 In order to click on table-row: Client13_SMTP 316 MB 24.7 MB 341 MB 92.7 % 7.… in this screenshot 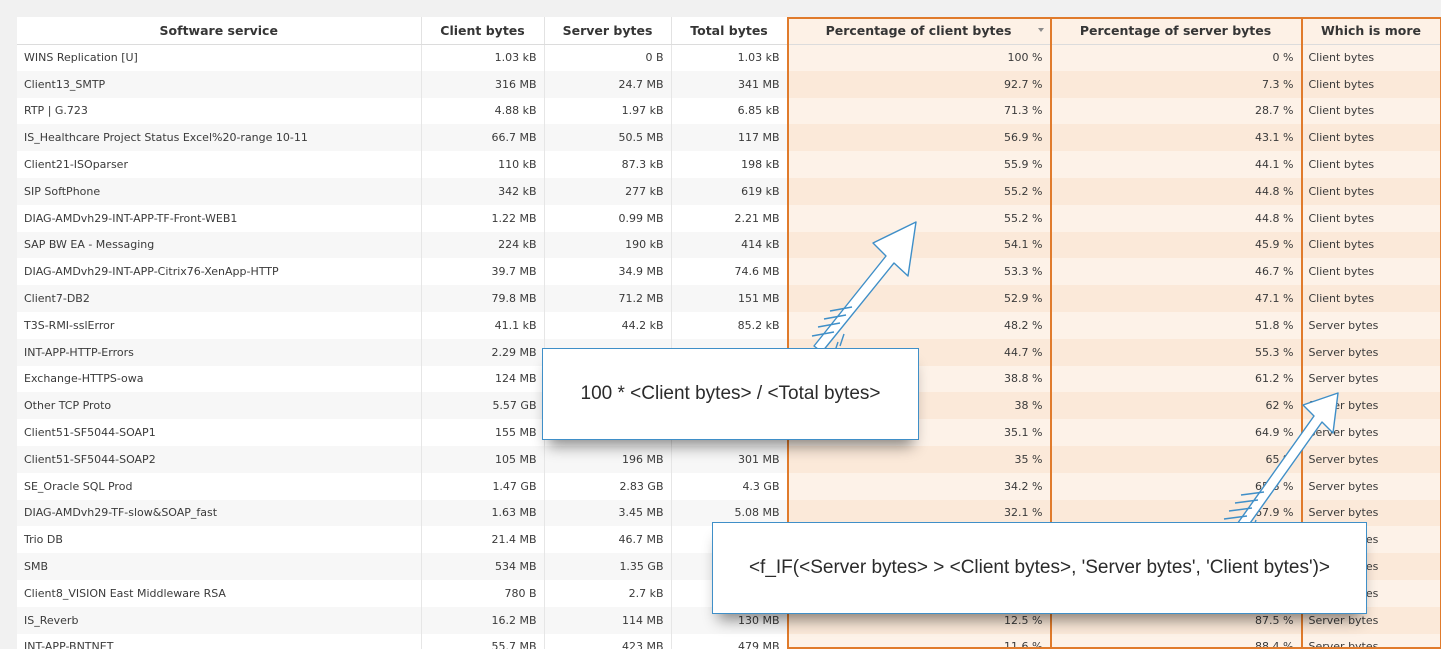, I will do `click(729, 84)`.